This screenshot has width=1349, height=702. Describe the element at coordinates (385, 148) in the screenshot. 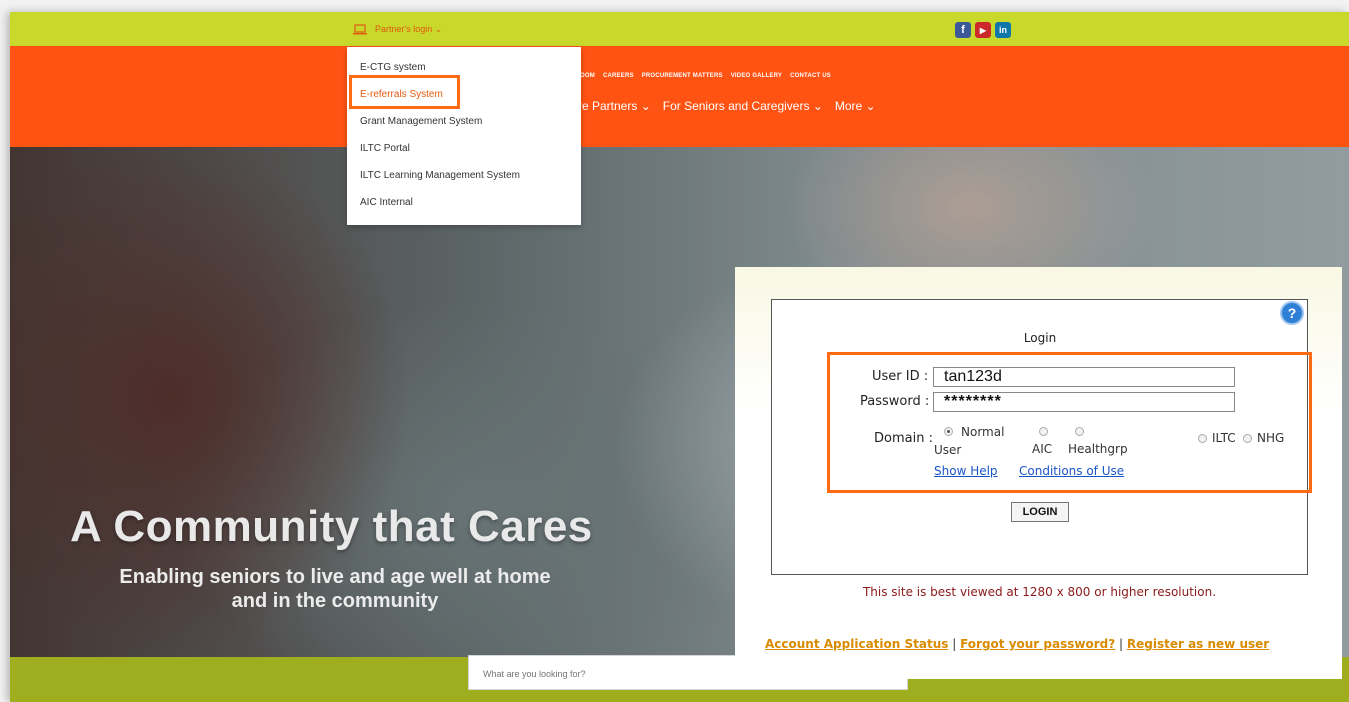

I see `dropdown-item-iltc-portal: ILTC Portal` at that location.